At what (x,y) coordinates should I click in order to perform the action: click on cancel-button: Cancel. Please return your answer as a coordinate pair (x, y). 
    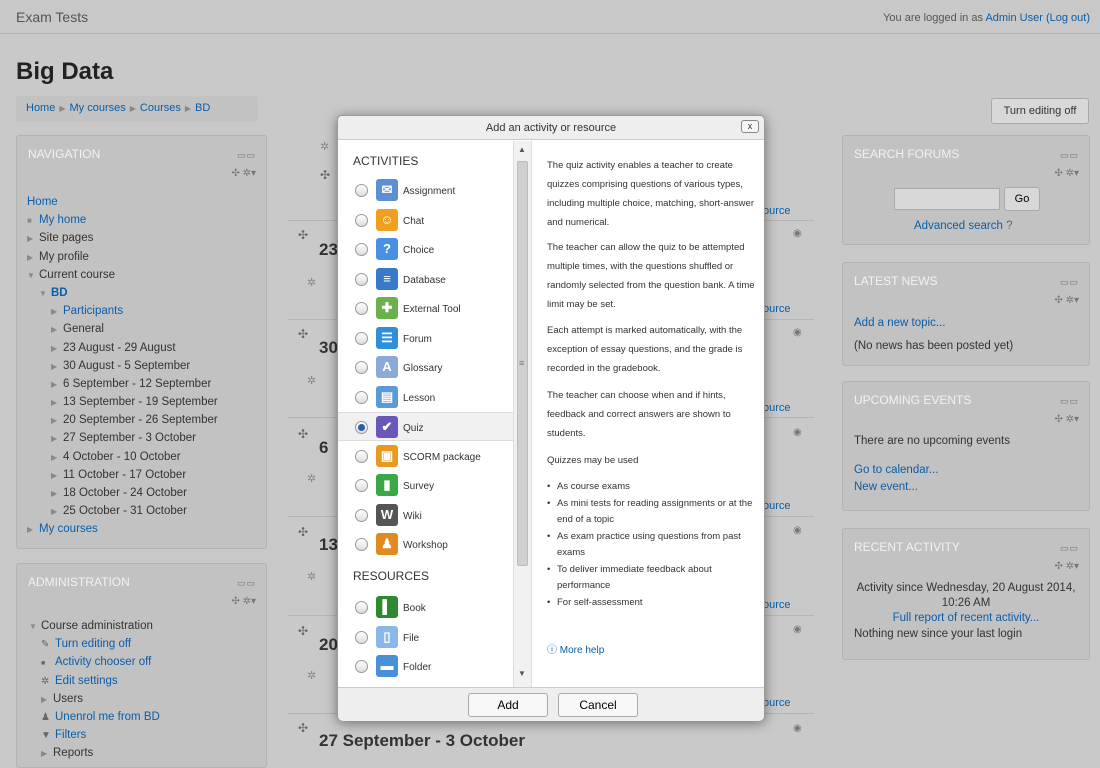
    Looking at the image, I should click on (598, 705).